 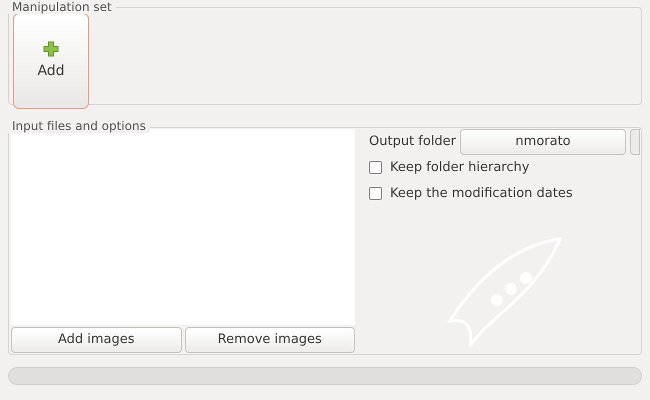 What do you see at coordinates (481, 193) in the screenshot?
I see `checkbox-label: Keep the modification dates` at bounding box center [481, 193].